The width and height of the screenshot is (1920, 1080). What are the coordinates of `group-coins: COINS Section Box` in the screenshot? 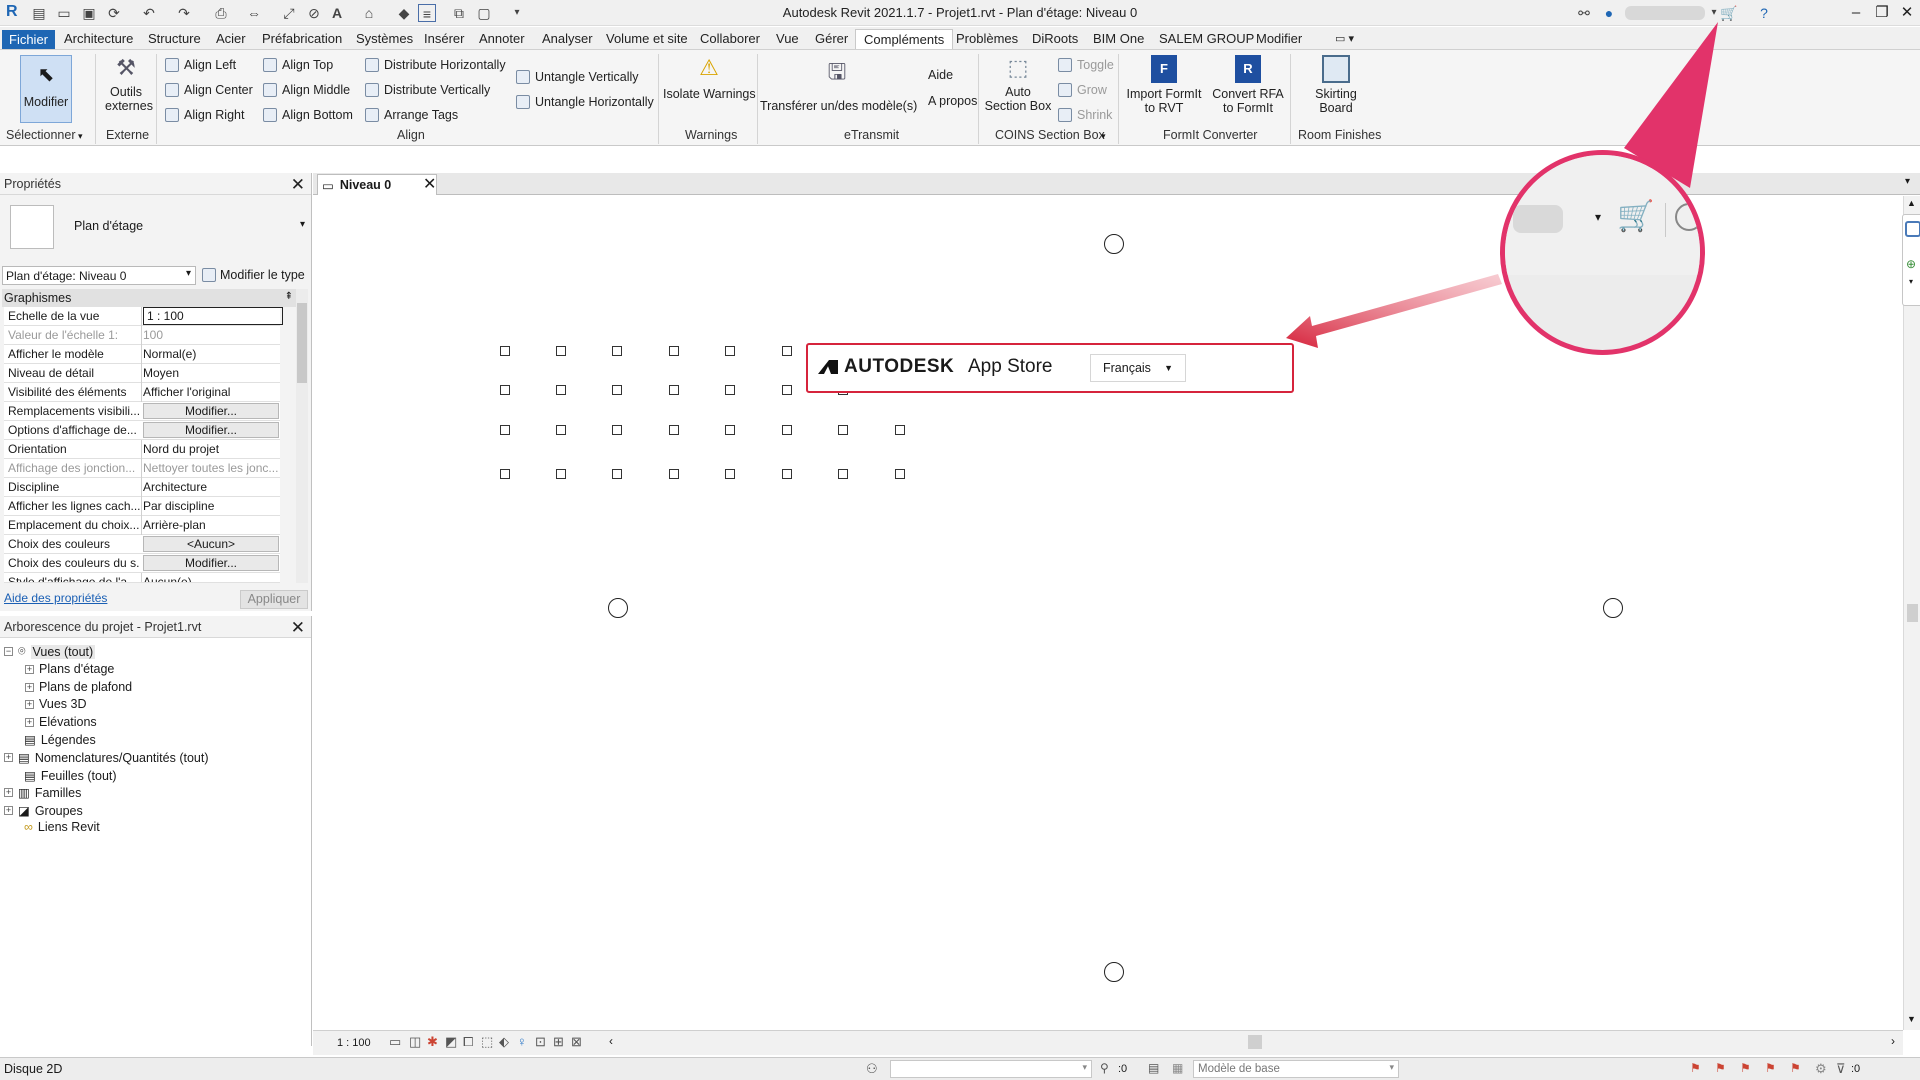 It's located at (1050, 135).